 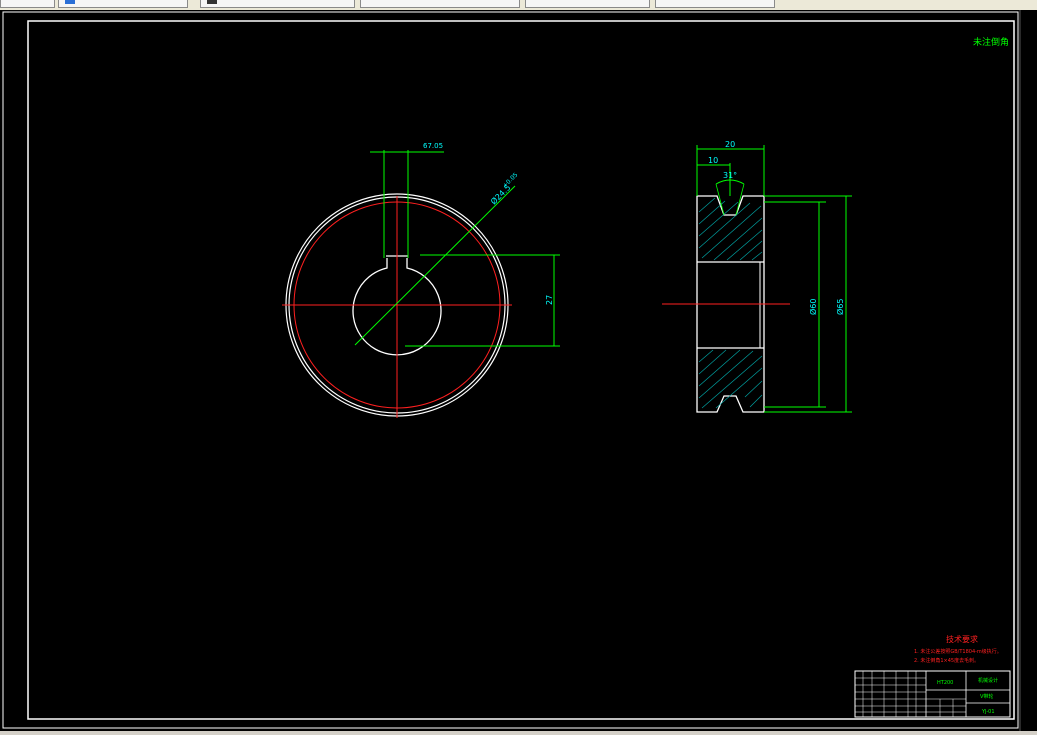 What do you see at coordinates (988, 712) in the screenshot?
I see `tb-drawing-no: YJ-01` at bounding box center [988, 712].